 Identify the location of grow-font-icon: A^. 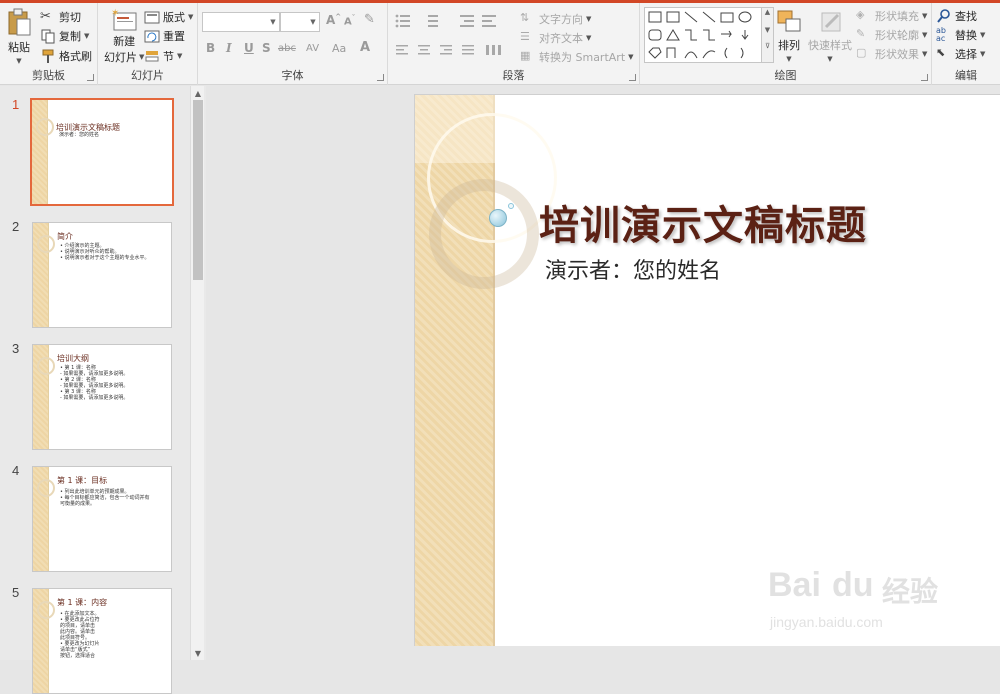
(333, 20).